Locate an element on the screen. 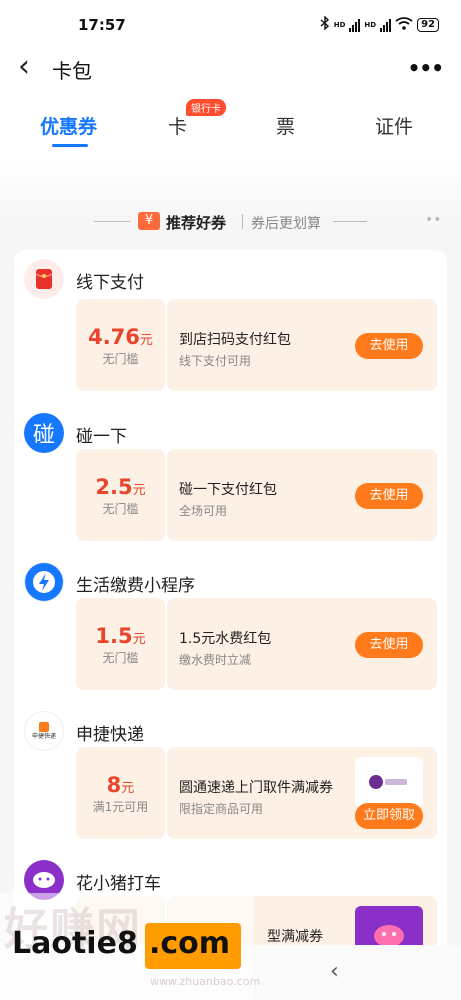 The height and width of the screenshot is (1000, 461). merchant-shenjie-express: 申捷快递 申捷快递 is located at coordinates (234, 731).